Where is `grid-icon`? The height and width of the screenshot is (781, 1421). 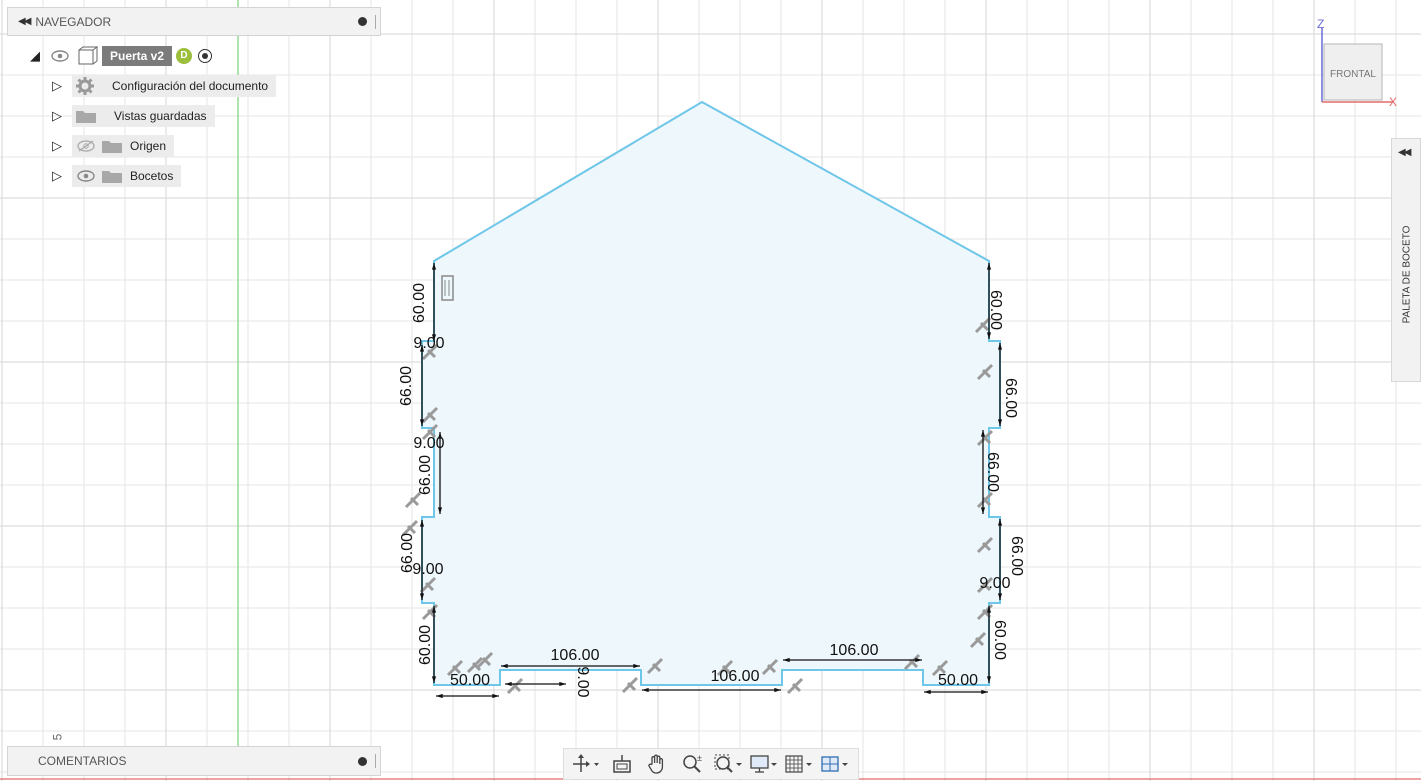
grid-icon is located at coordinates (799, 764).